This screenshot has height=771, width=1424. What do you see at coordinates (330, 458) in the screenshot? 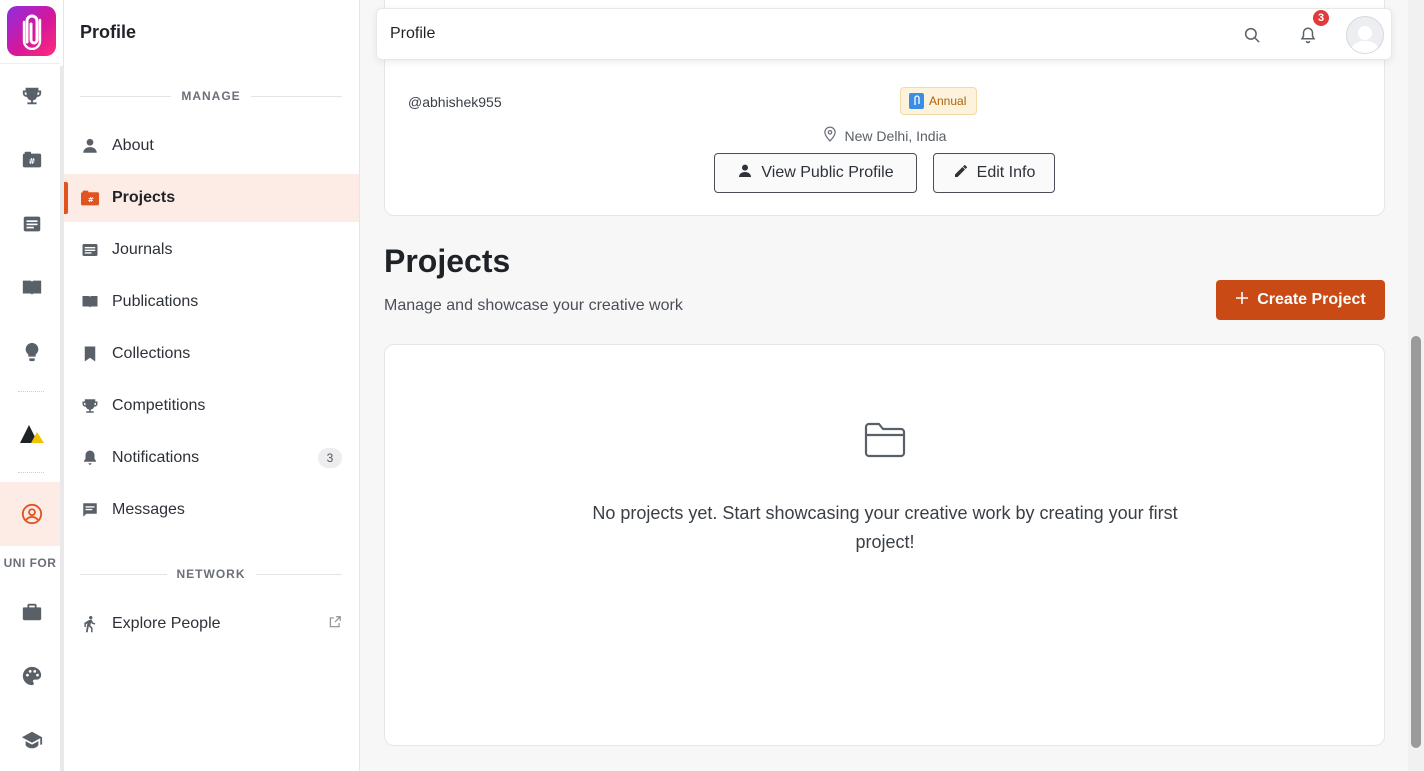
I see `notifications-count-badge: 3` at bounding box center [330, 458].